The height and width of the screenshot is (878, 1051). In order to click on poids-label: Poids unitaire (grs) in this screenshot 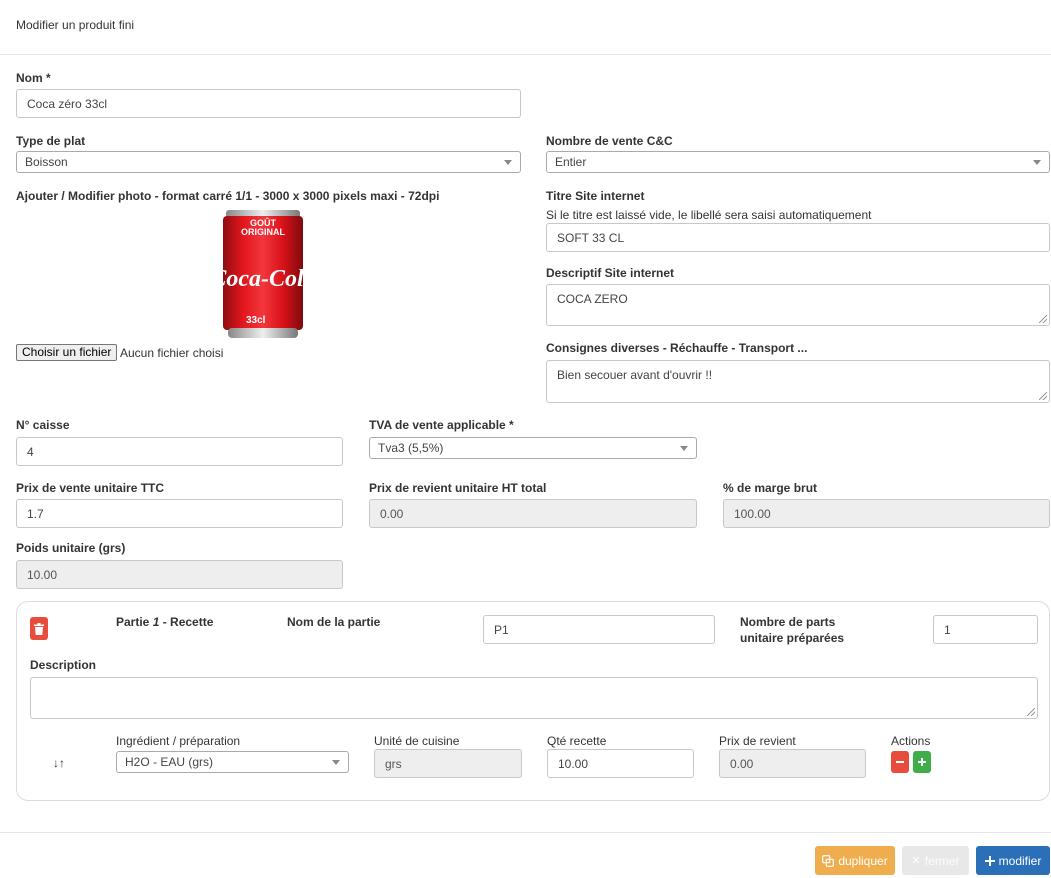, I will do `click(71, 548)`.